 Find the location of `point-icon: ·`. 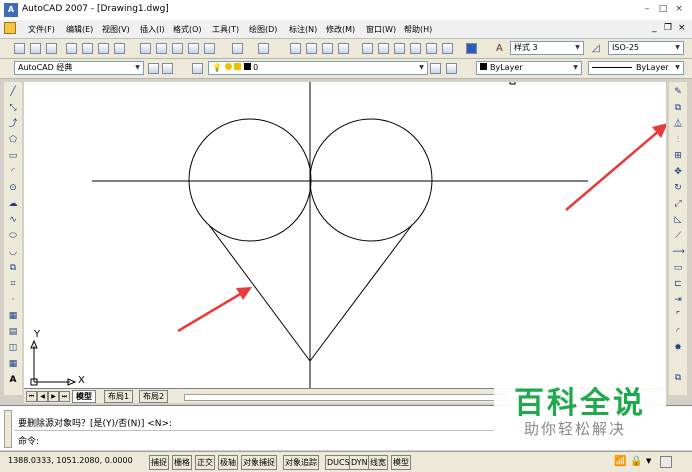

point-icon: · is located at coordinates (13, 300).